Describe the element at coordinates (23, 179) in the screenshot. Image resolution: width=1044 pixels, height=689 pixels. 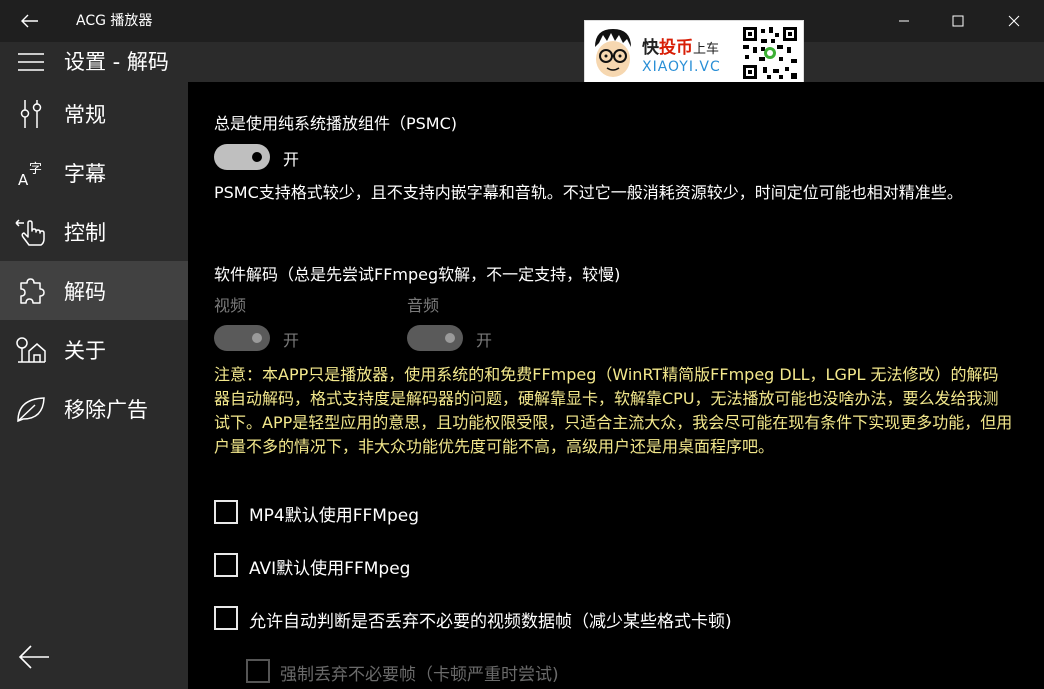
I see `svg-text: A` at that location.